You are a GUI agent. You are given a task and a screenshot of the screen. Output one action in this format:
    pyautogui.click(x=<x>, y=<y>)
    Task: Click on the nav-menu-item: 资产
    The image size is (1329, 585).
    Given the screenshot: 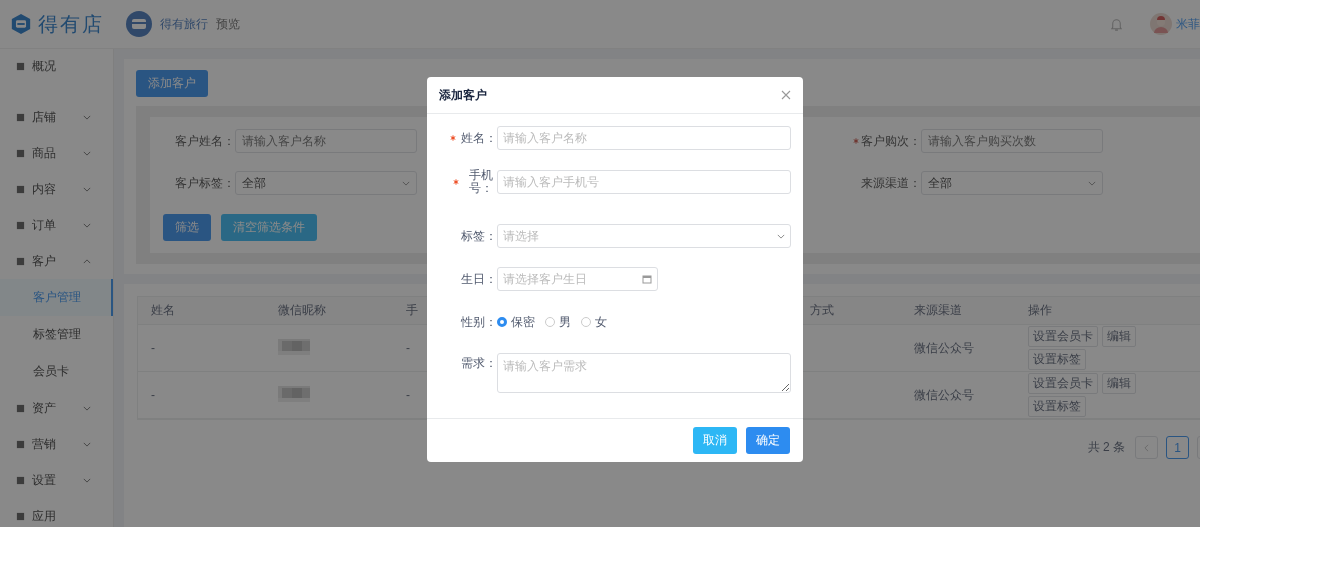 What is the action you would take?
    pyautogui.click(x=56, y=408)
    